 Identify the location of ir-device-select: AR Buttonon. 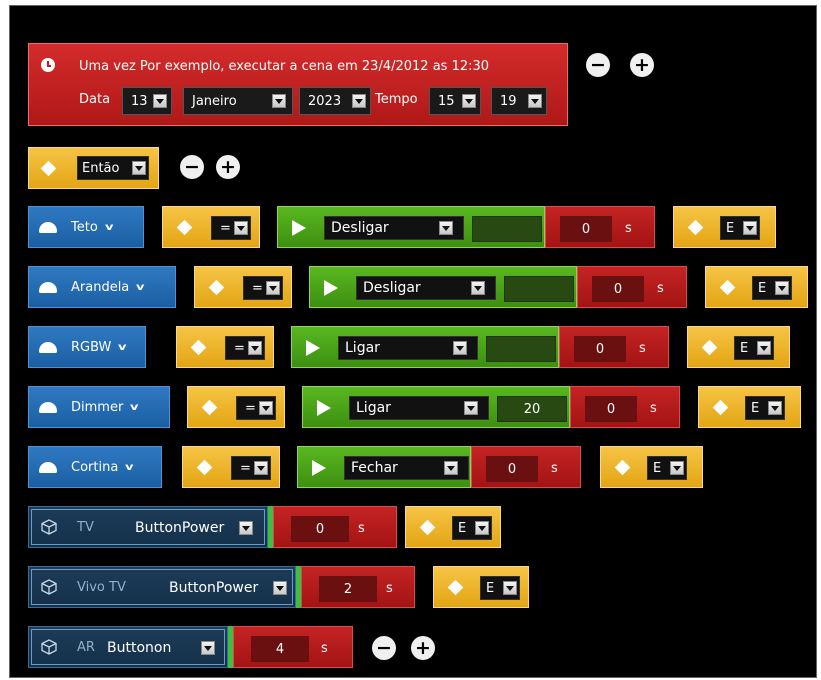
(128, 647).